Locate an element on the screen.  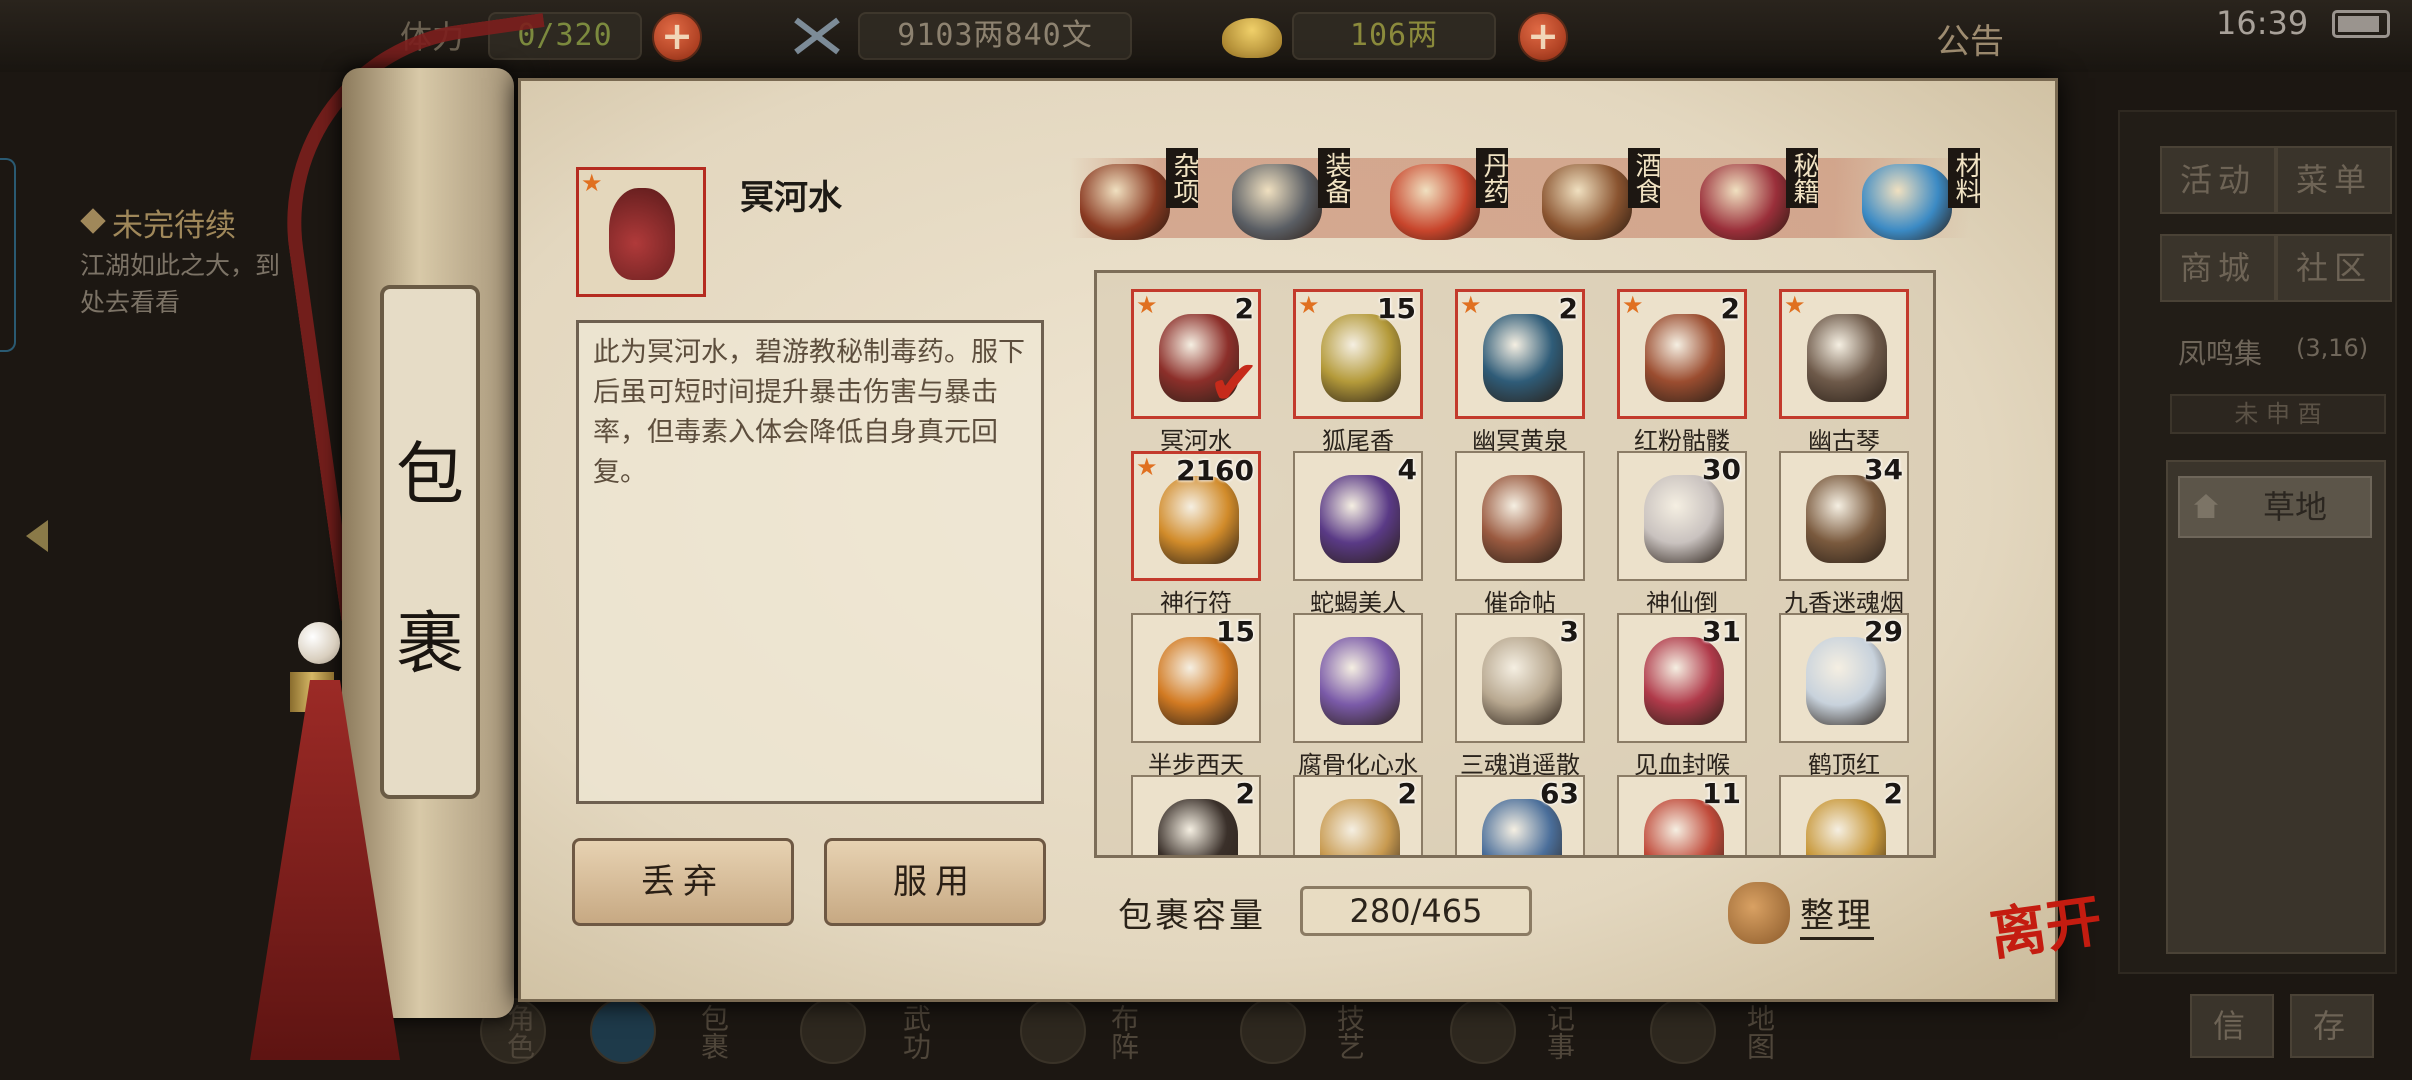
selected-check-icon: ✔ is located at coordinates (1234, 382).